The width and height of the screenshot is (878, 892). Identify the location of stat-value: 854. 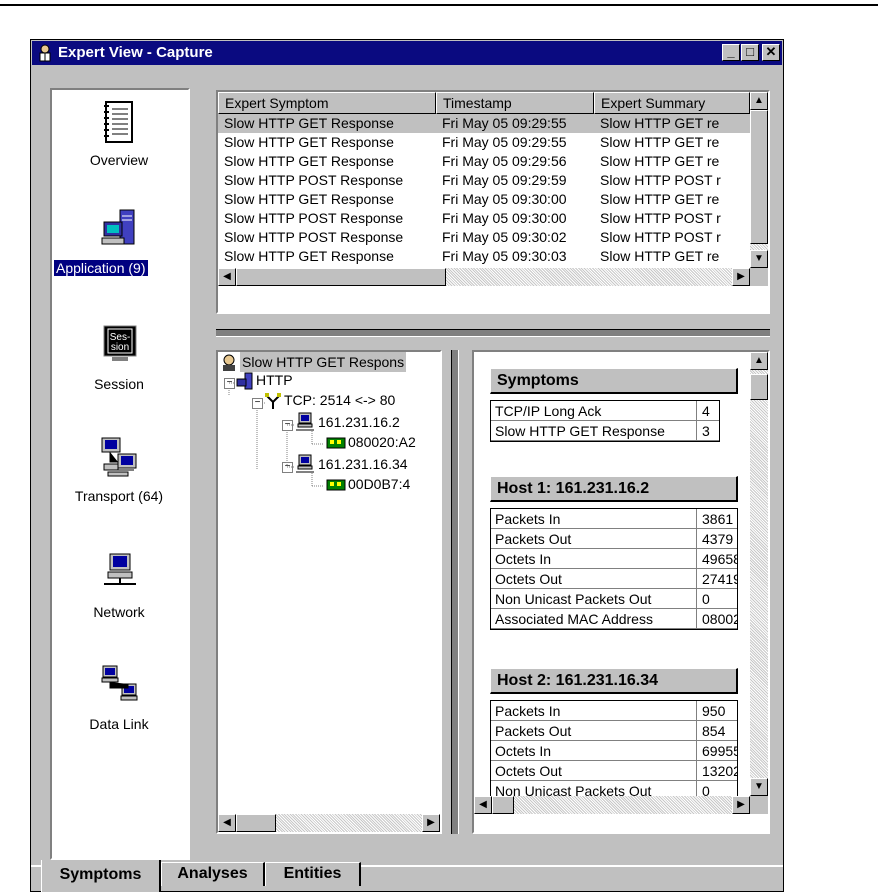
(717, 731).